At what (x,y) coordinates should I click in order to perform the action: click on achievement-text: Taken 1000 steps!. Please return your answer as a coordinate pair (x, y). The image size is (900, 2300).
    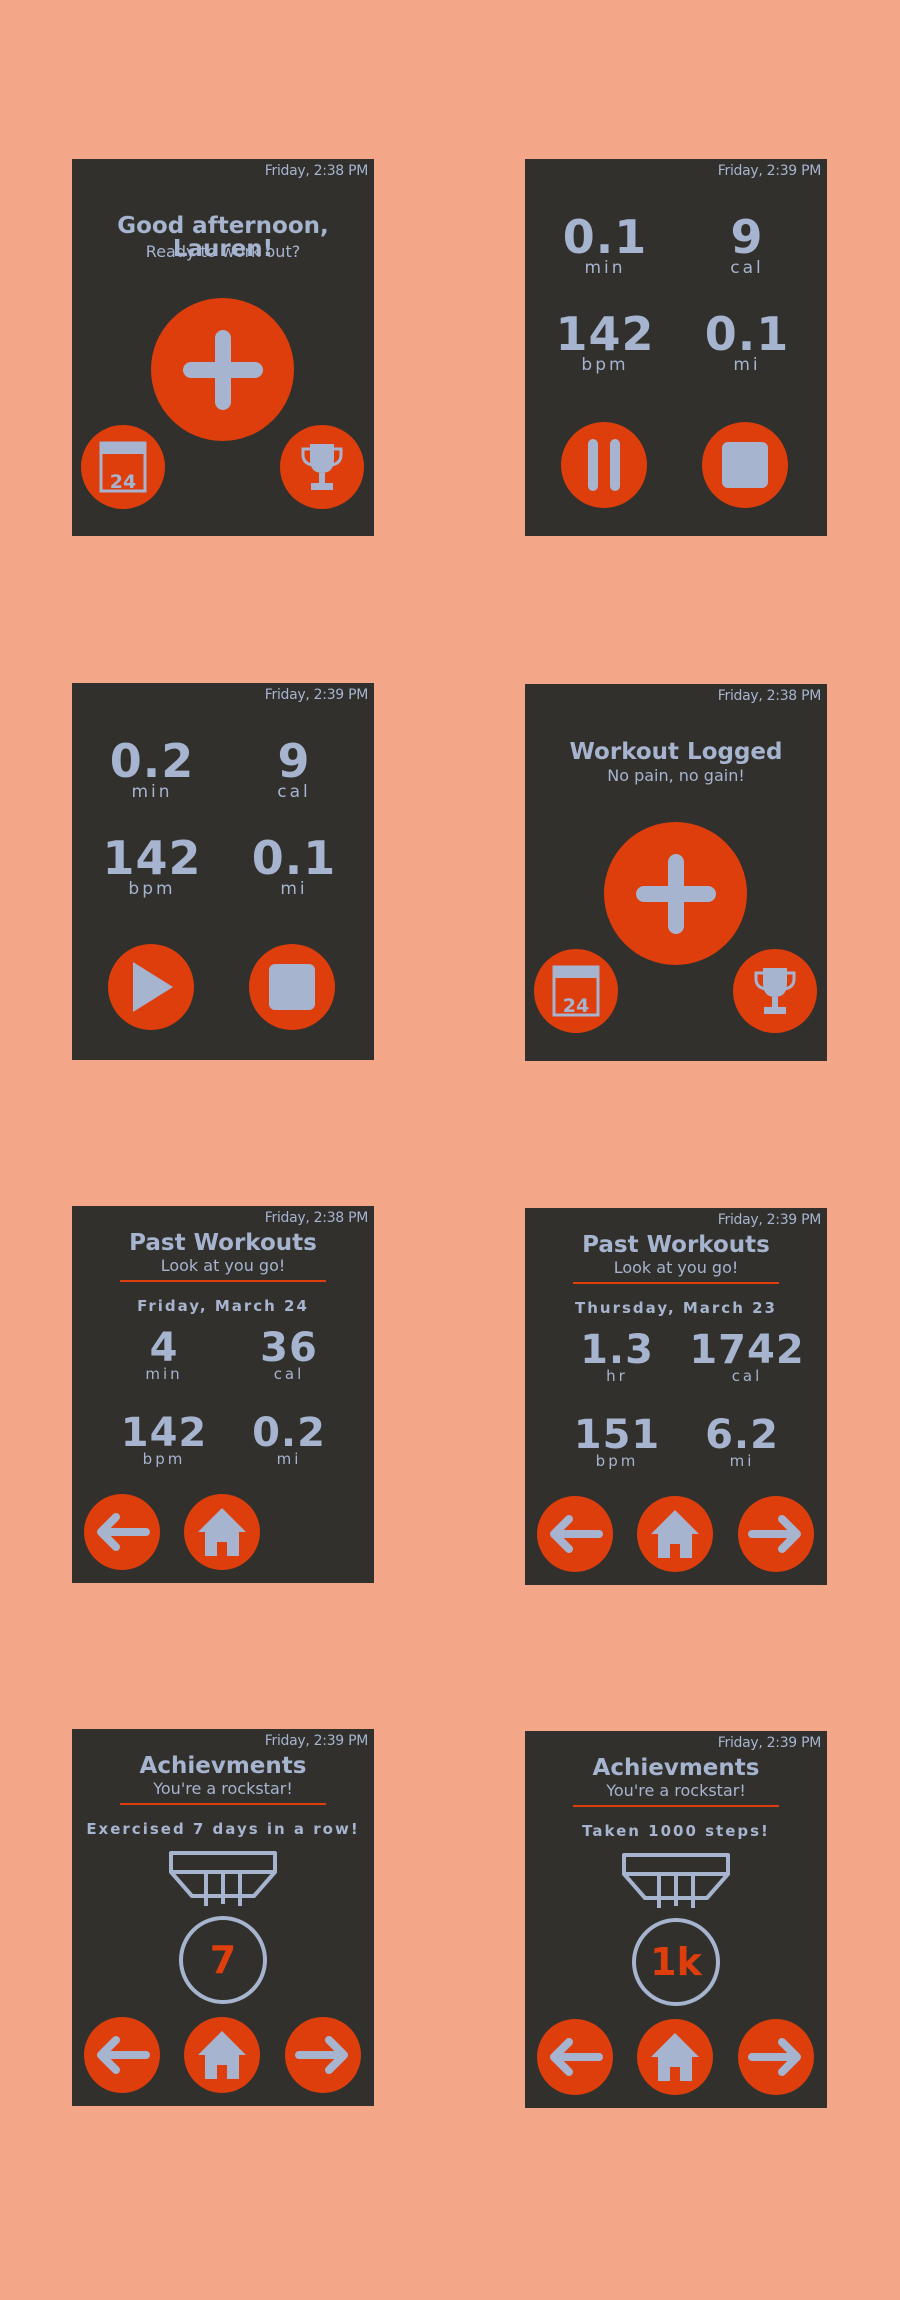
    Looking at the image, I should click on (676, 1831).